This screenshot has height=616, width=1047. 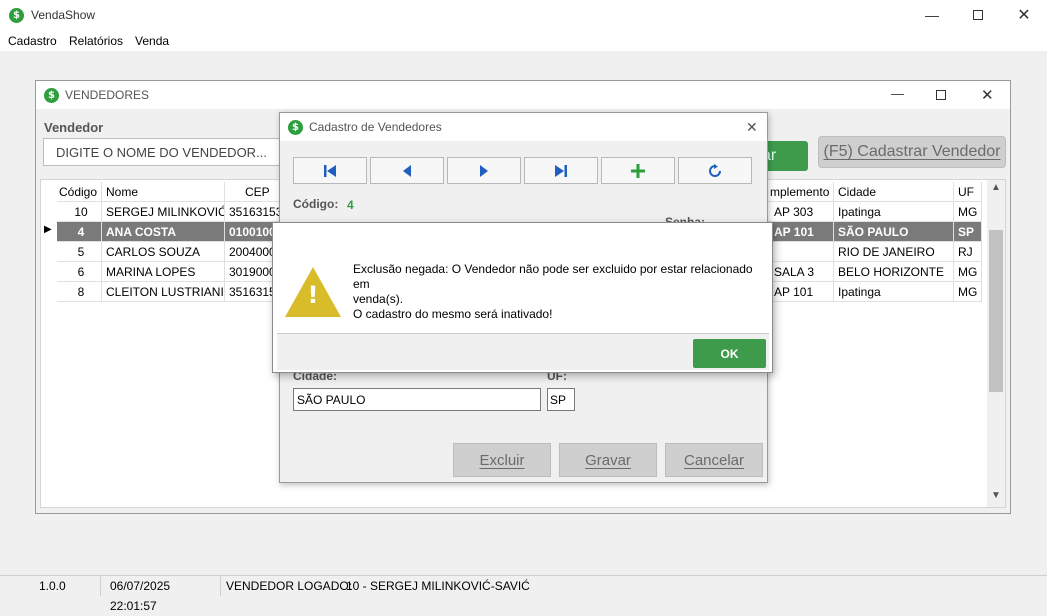 I want to click on cidade-field: SÃO PAULO, so click(x=417, y=399).